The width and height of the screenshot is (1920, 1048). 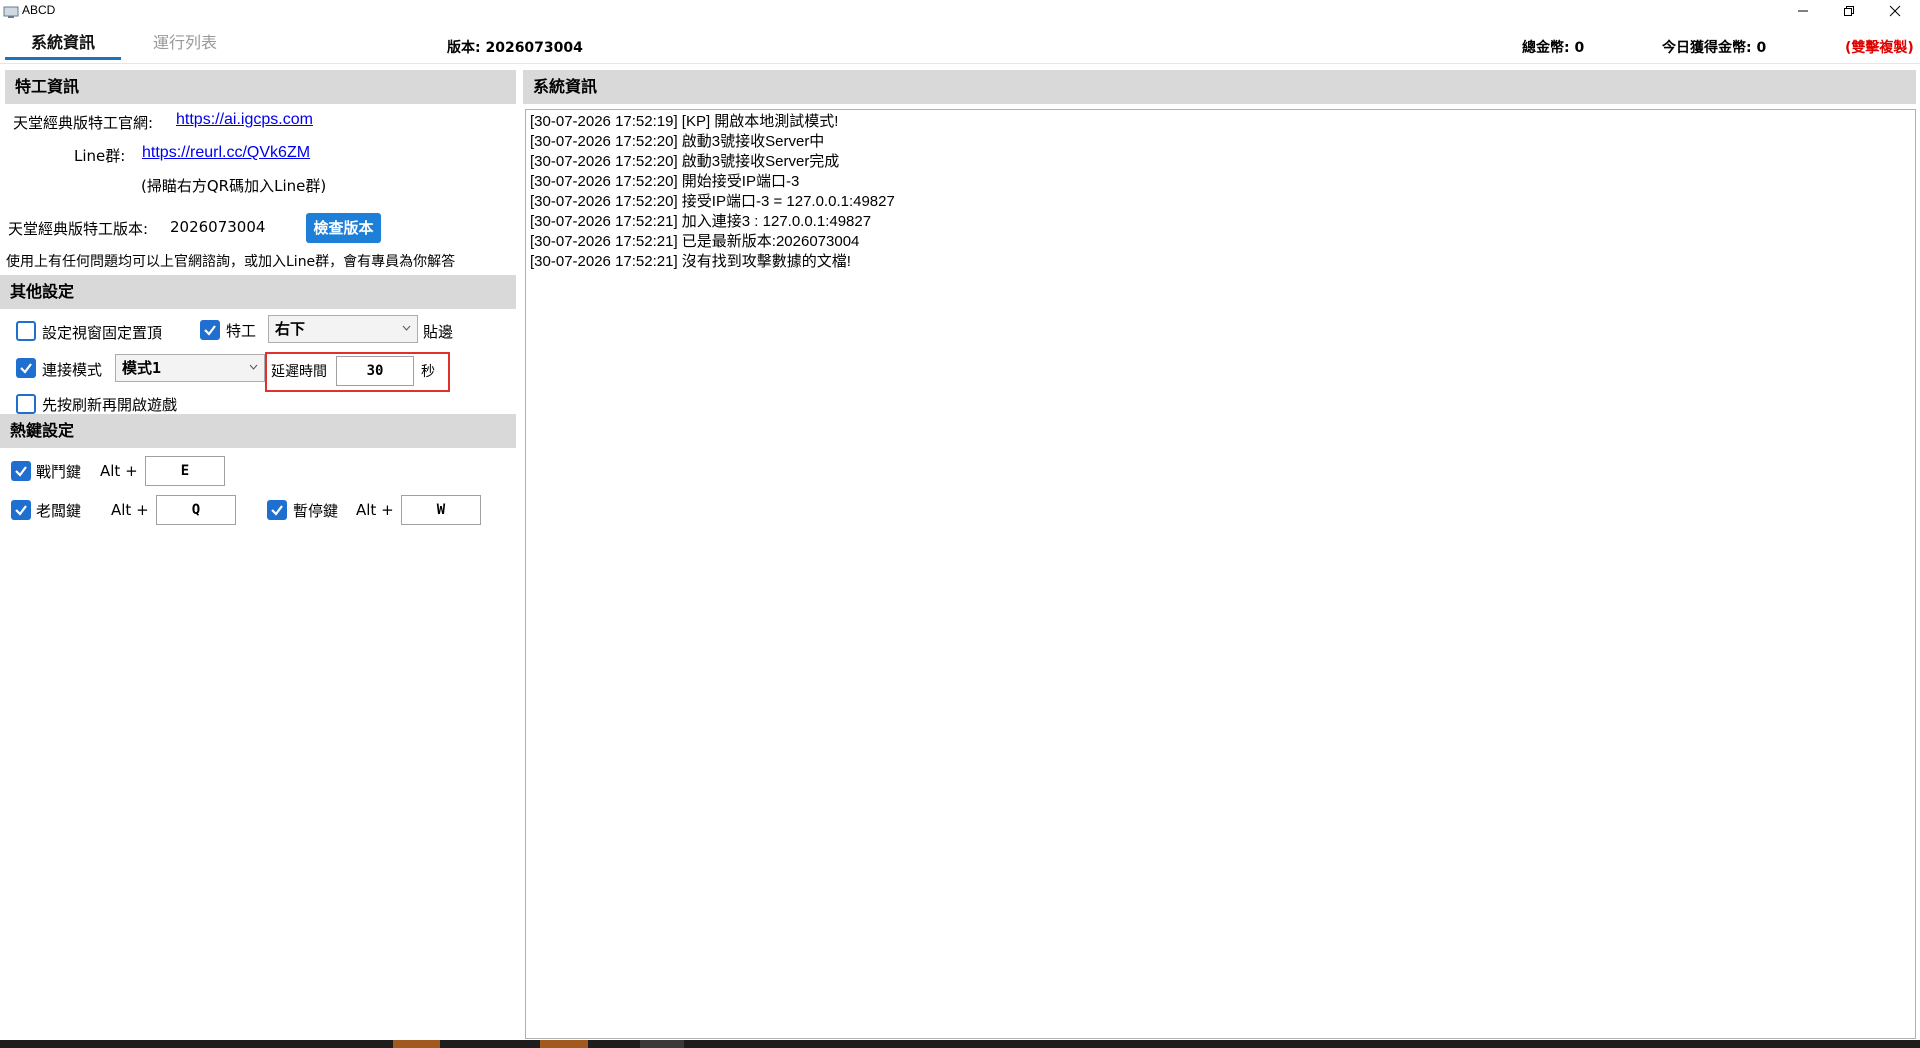 What do you see at coordinates (59, 511) in the screenshot?
I see `boss-key-label: 老闆鍵` at bounding box center [59, 511].